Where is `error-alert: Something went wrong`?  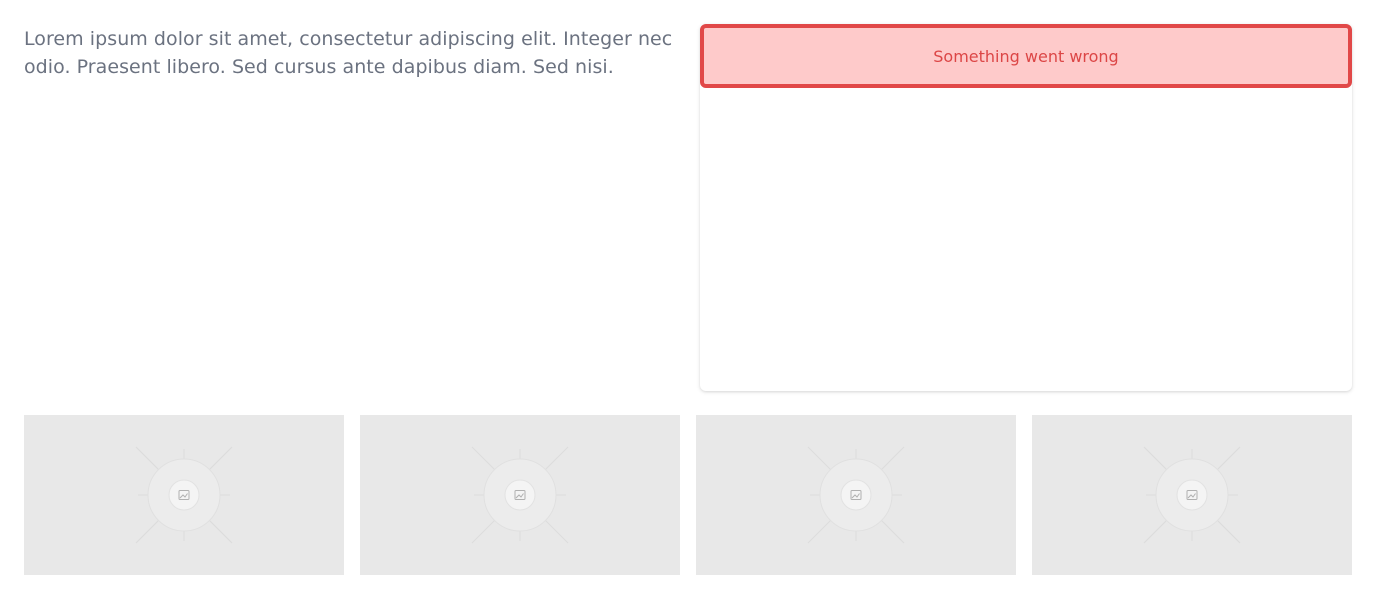 error-alert: Something went wrong is located at coordinates (1026, 56).